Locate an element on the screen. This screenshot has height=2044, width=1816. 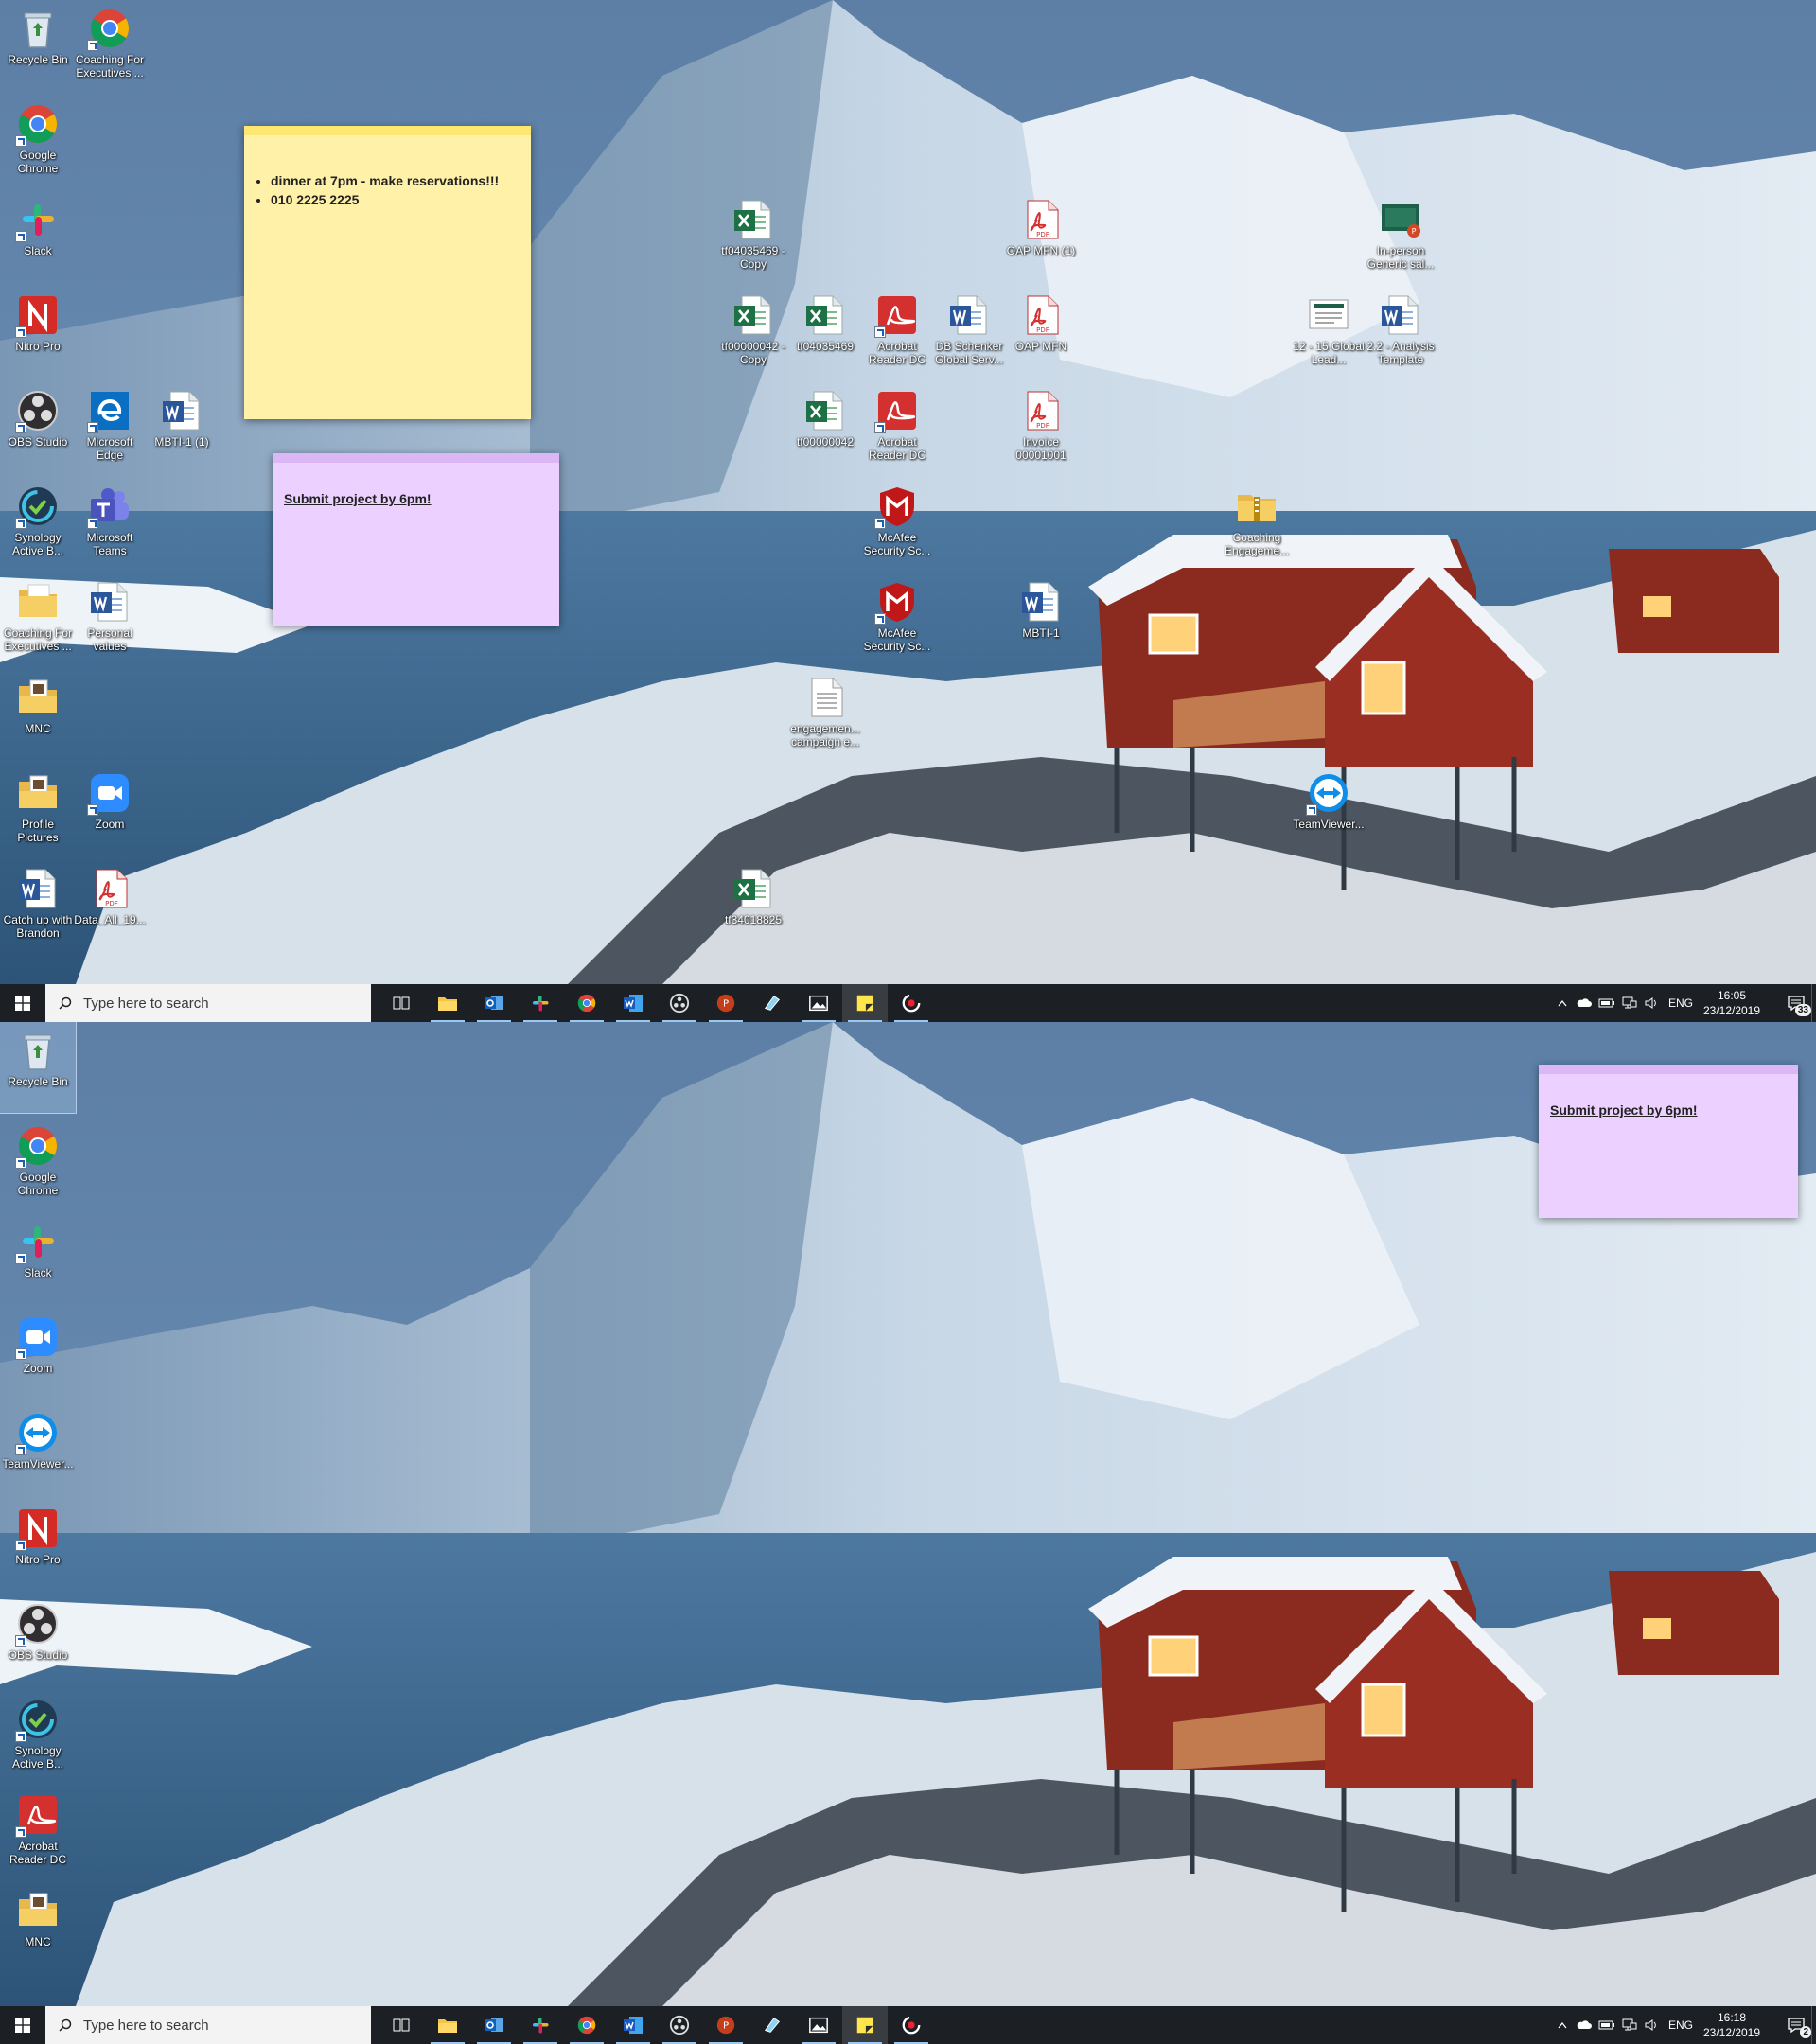
taskbar-clock: 16:05 23/12/2019 is located at coordinates (1732, 1003).